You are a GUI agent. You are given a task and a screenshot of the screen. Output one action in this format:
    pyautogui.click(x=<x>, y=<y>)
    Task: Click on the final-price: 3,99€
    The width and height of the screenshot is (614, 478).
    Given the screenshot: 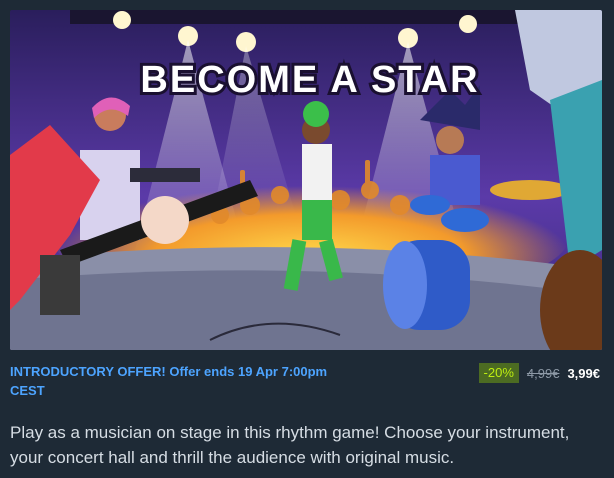 What is the action you would take?
    pyautogui.click(x=583, y=373)
    